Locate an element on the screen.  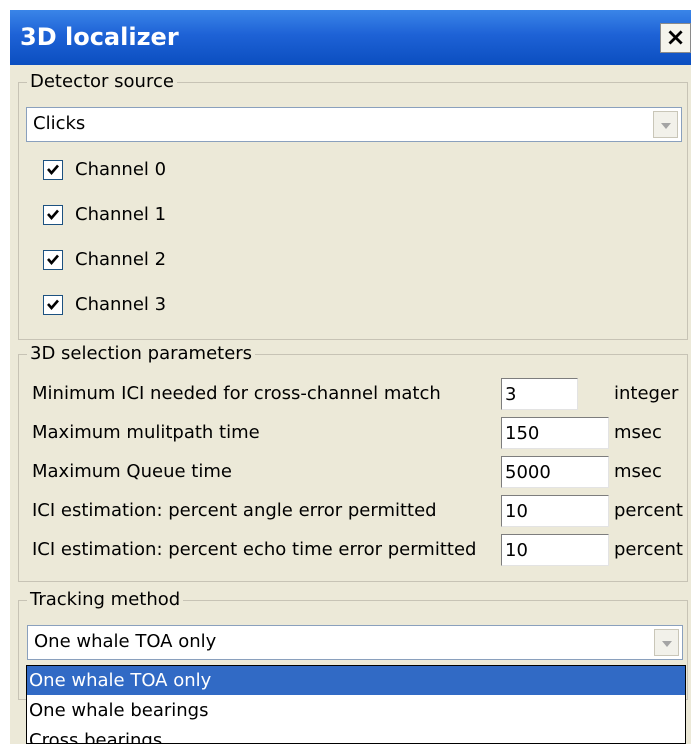
param-label: Maximum mulitpath time is located at coordinates (146, 432).